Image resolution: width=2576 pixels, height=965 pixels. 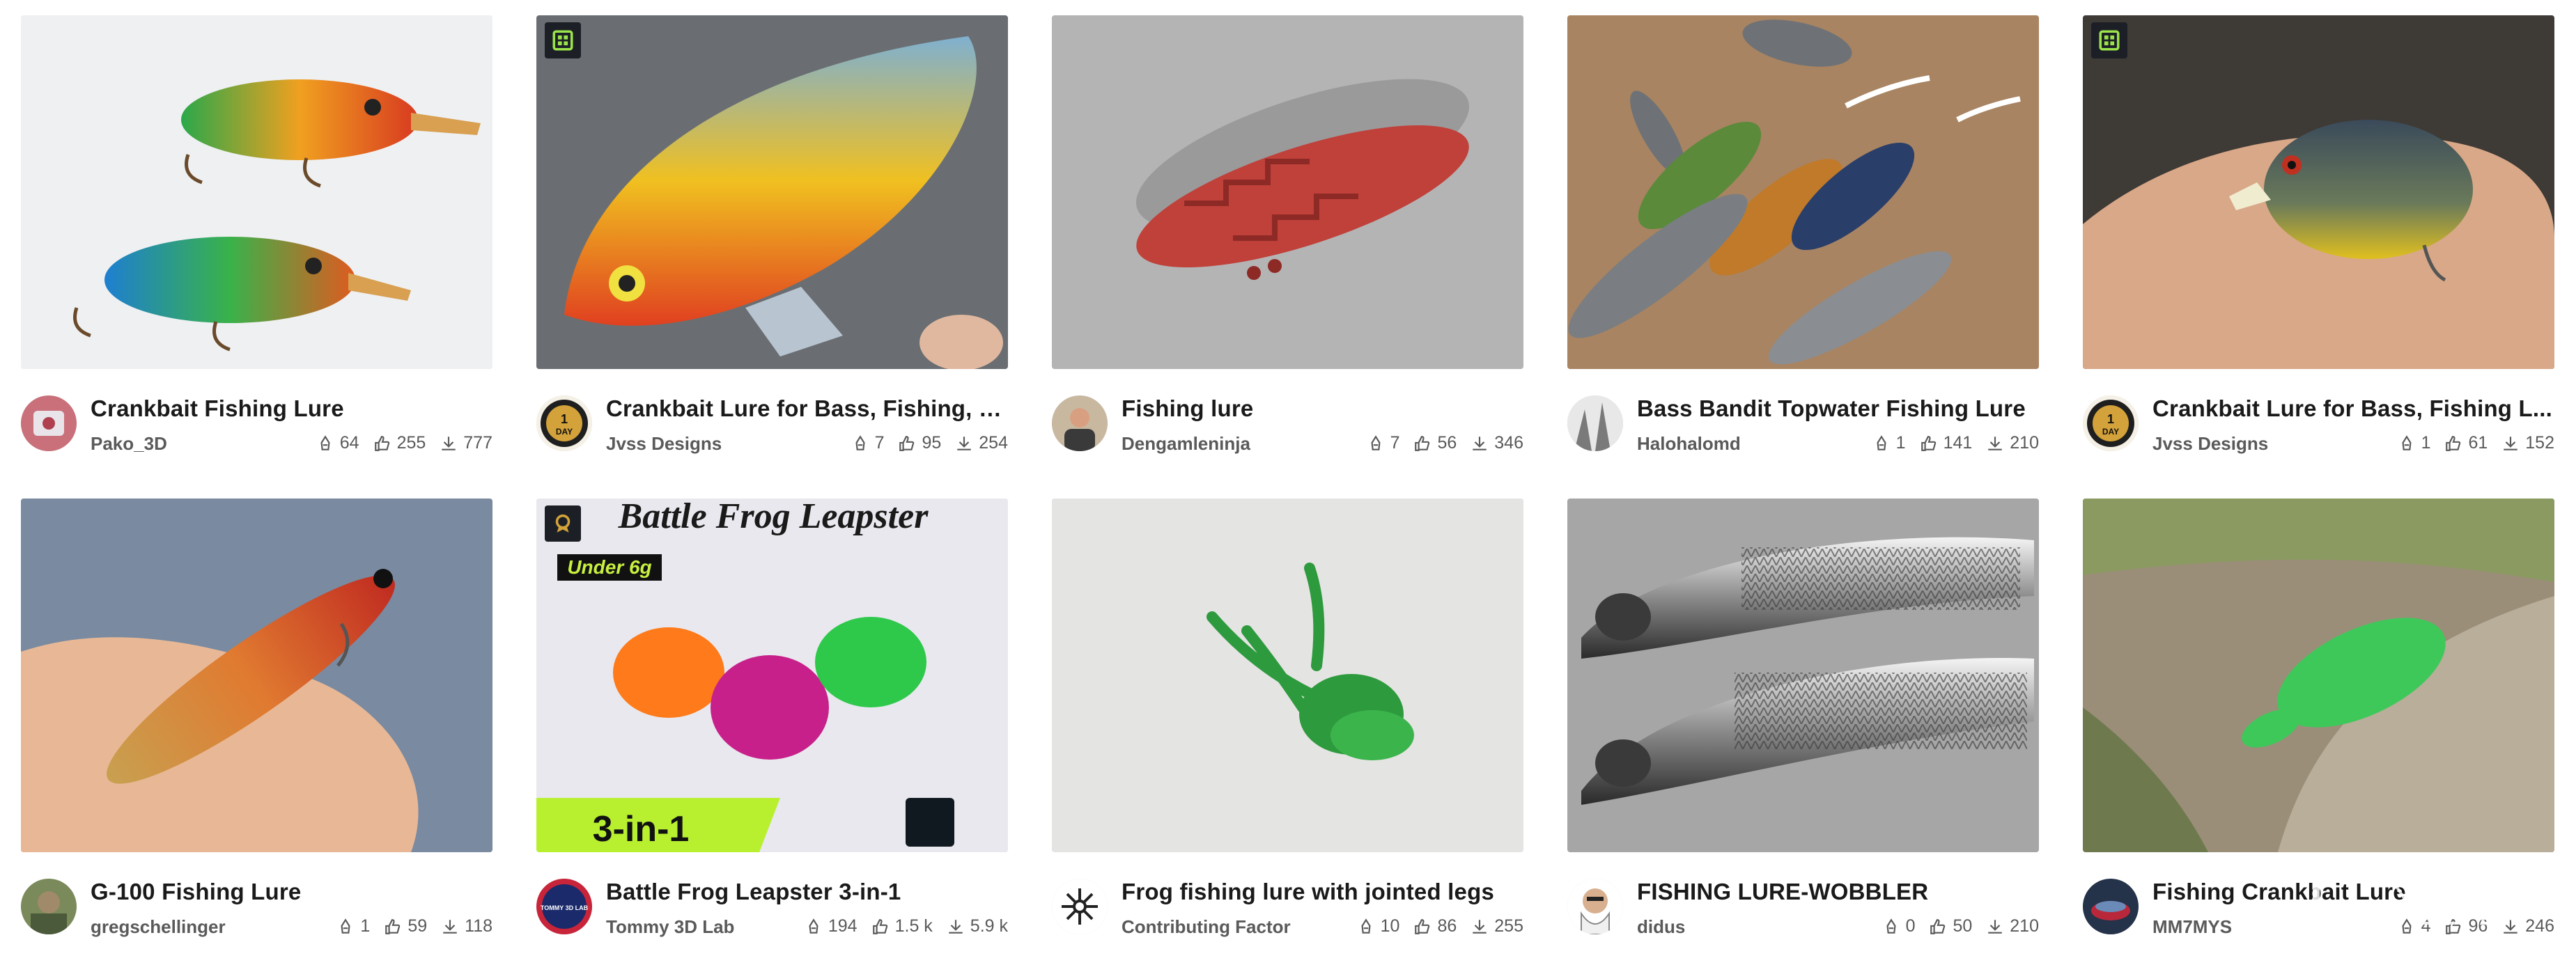 What do you see at coordinates (404, 443) in the screenshot?
I see `model-stats: 64 255 777` at bounding box center [404, 443].